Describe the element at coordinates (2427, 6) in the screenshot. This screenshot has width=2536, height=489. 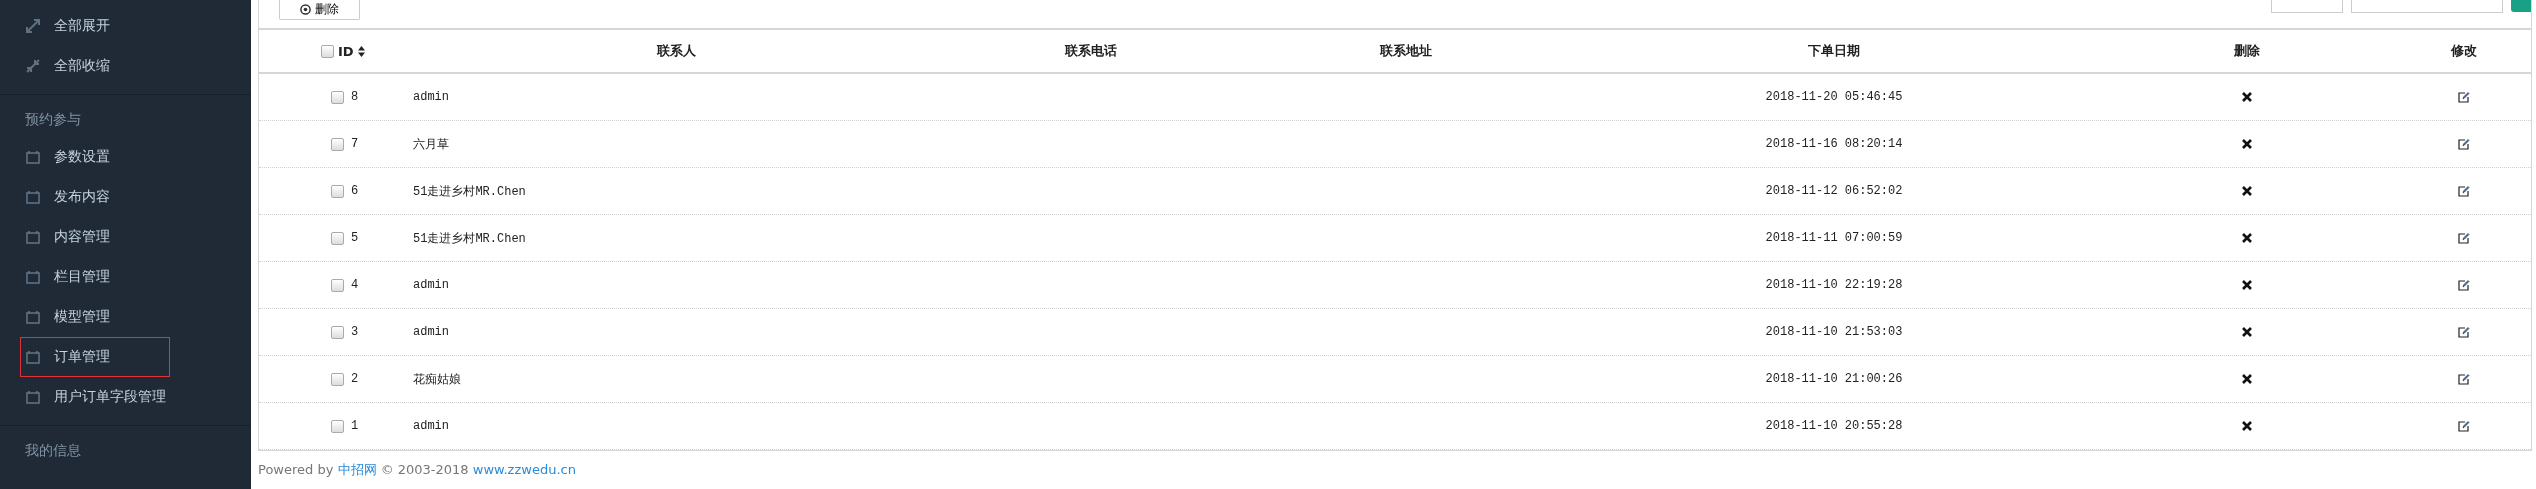
I see `search-field` at that location.